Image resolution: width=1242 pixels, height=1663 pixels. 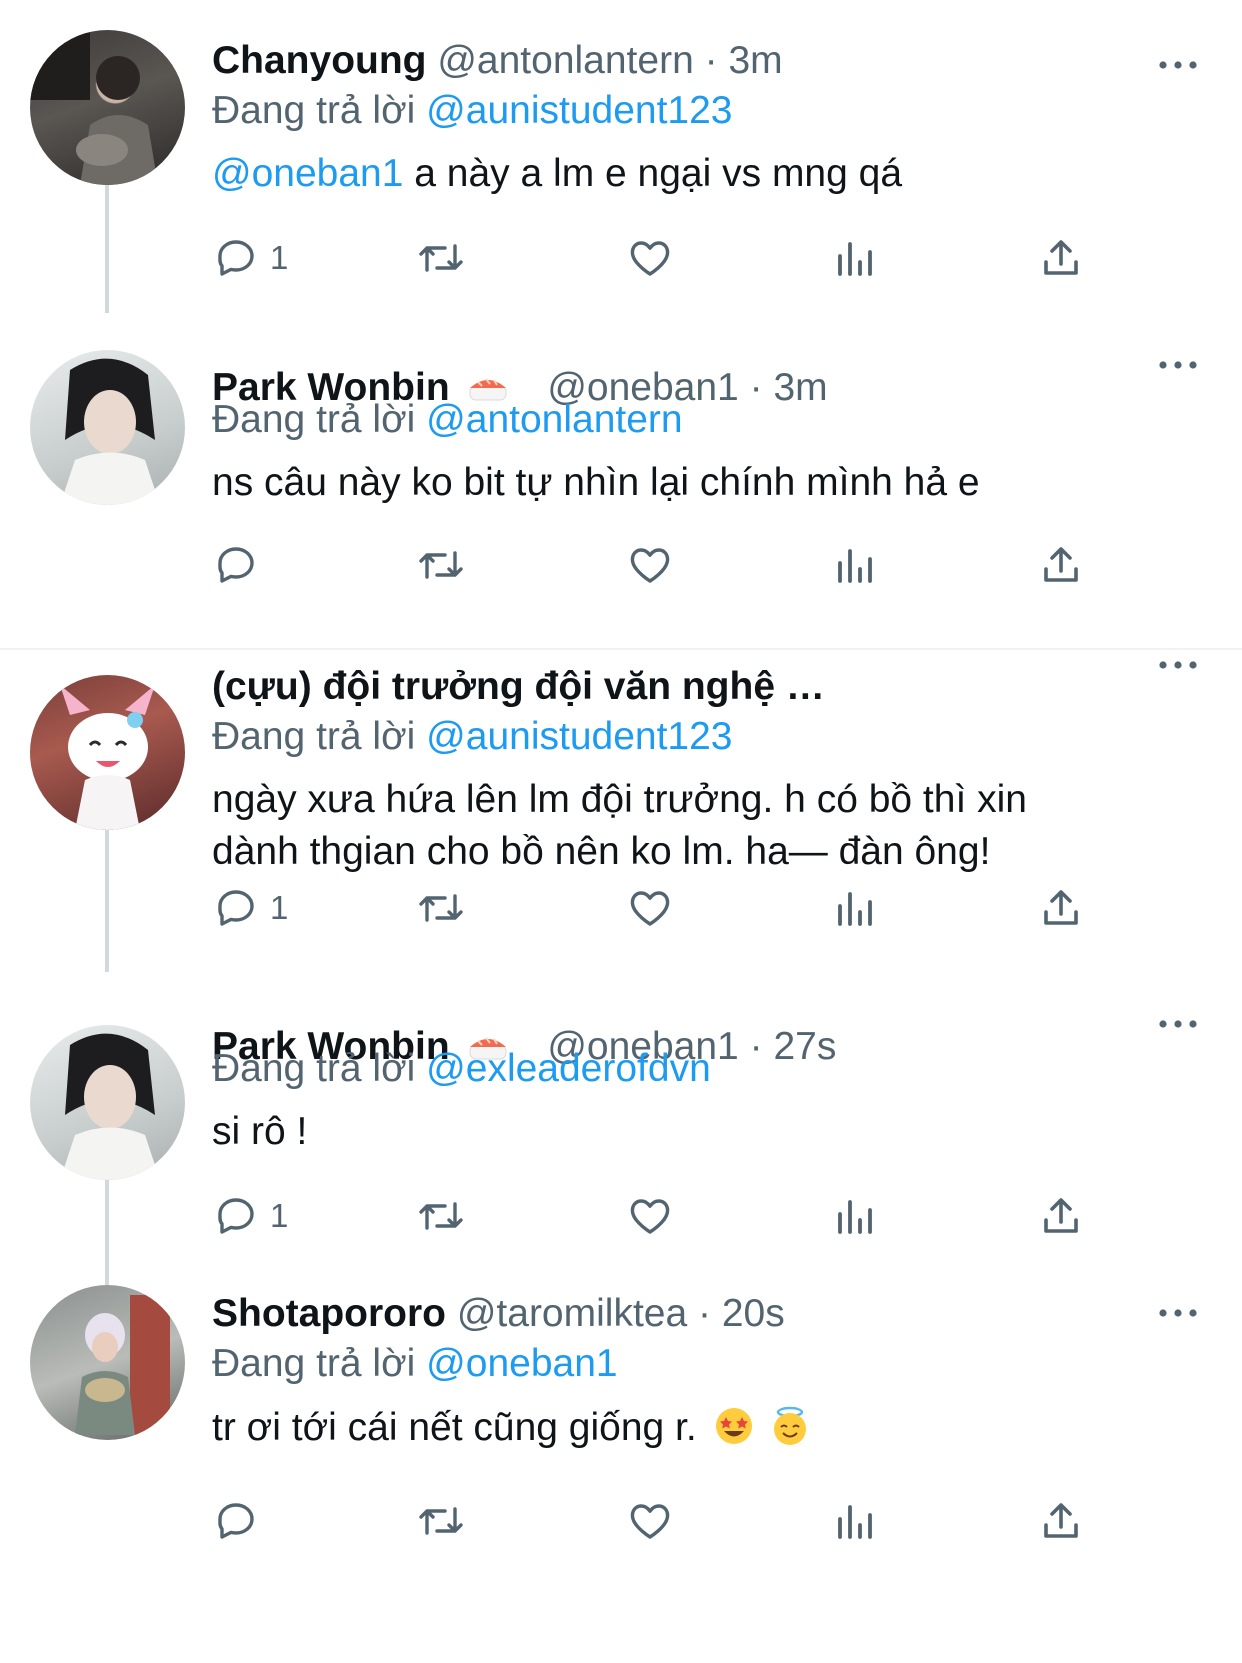 What do you see at coordinates (521, 1363) in the screenshot?
I see `reply-to-link: @oneban1` at bounding box center [521, 1363].